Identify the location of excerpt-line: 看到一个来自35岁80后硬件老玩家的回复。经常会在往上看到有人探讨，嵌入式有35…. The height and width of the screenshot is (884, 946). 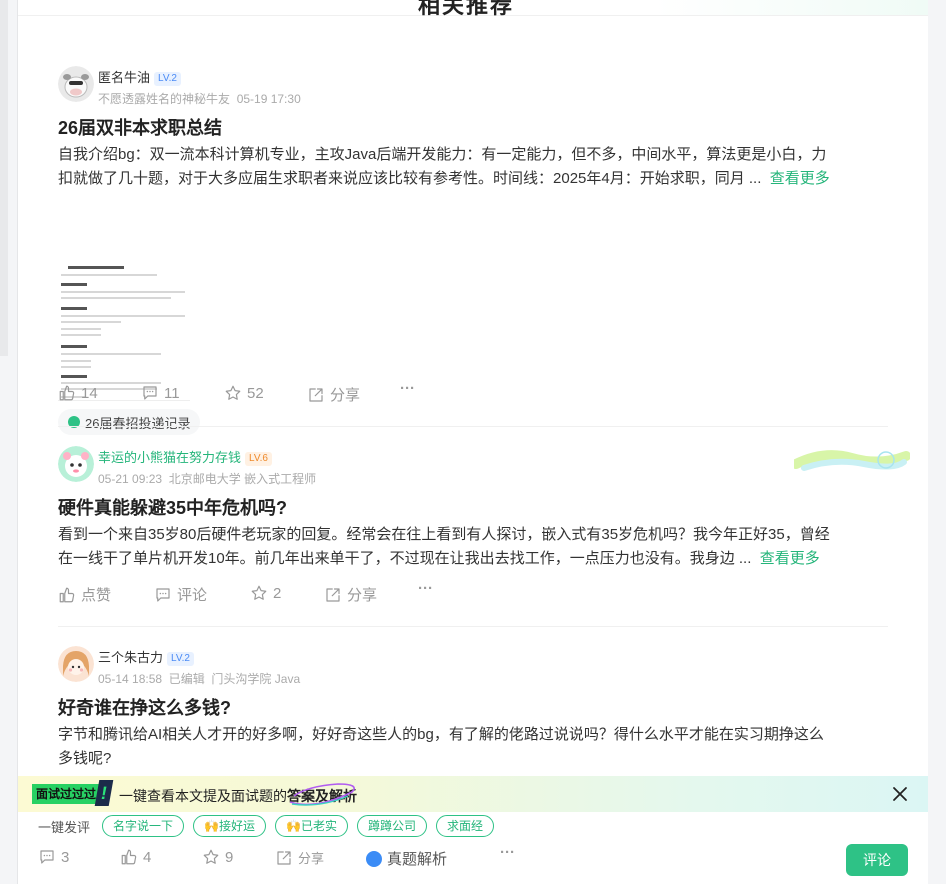
(444, 534).